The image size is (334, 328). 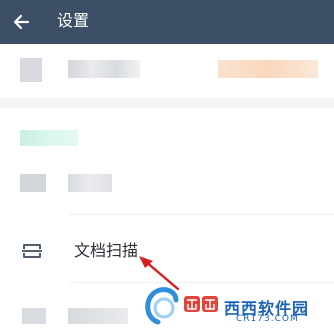 What do you see at coordinates (237, 306) in the screenshot?
I see `watermark: 西西软件园 CR173.COM` at bounding box center [237, 306].